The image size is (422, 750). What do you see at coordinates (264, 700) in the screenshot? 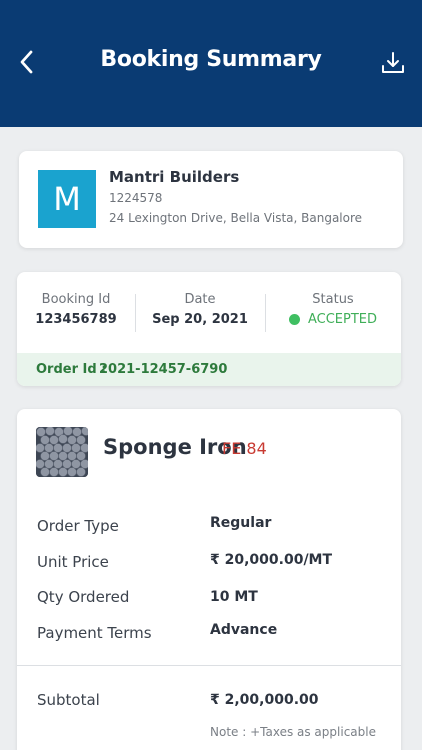
I see `subtotal-value: ₹ 2,00,000.00` at bounding box center [264, 700].